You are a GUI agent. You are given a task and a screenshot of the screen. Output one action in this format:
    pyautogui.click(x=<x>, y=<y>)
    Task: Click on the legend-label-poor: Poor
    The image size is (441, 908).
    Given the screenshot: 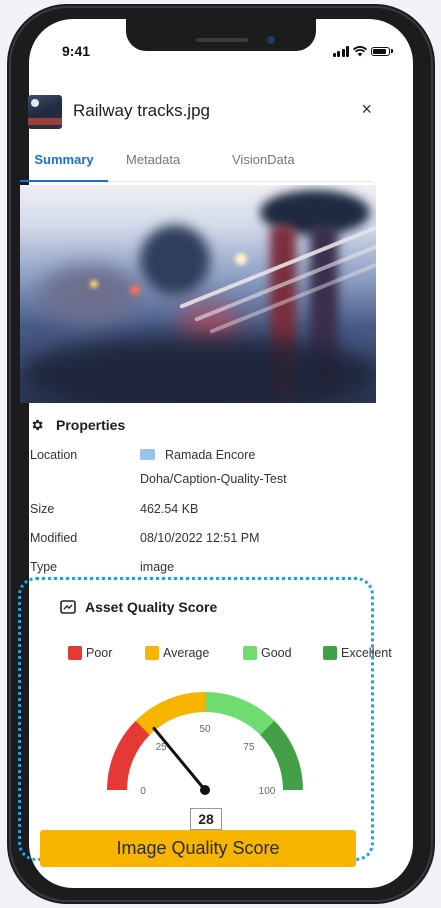 What is the action you would take?
    pyautogui.click(x=99, y=653)
    